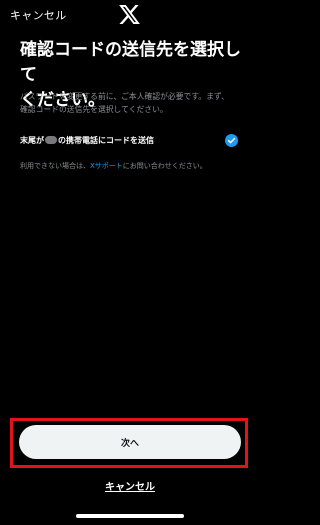 Image resolution: width=320 pixels, height=525 pixels. Describe the element at coordinates (130, 442) in the screenshot. I see `next-button: 次へ` at that location.